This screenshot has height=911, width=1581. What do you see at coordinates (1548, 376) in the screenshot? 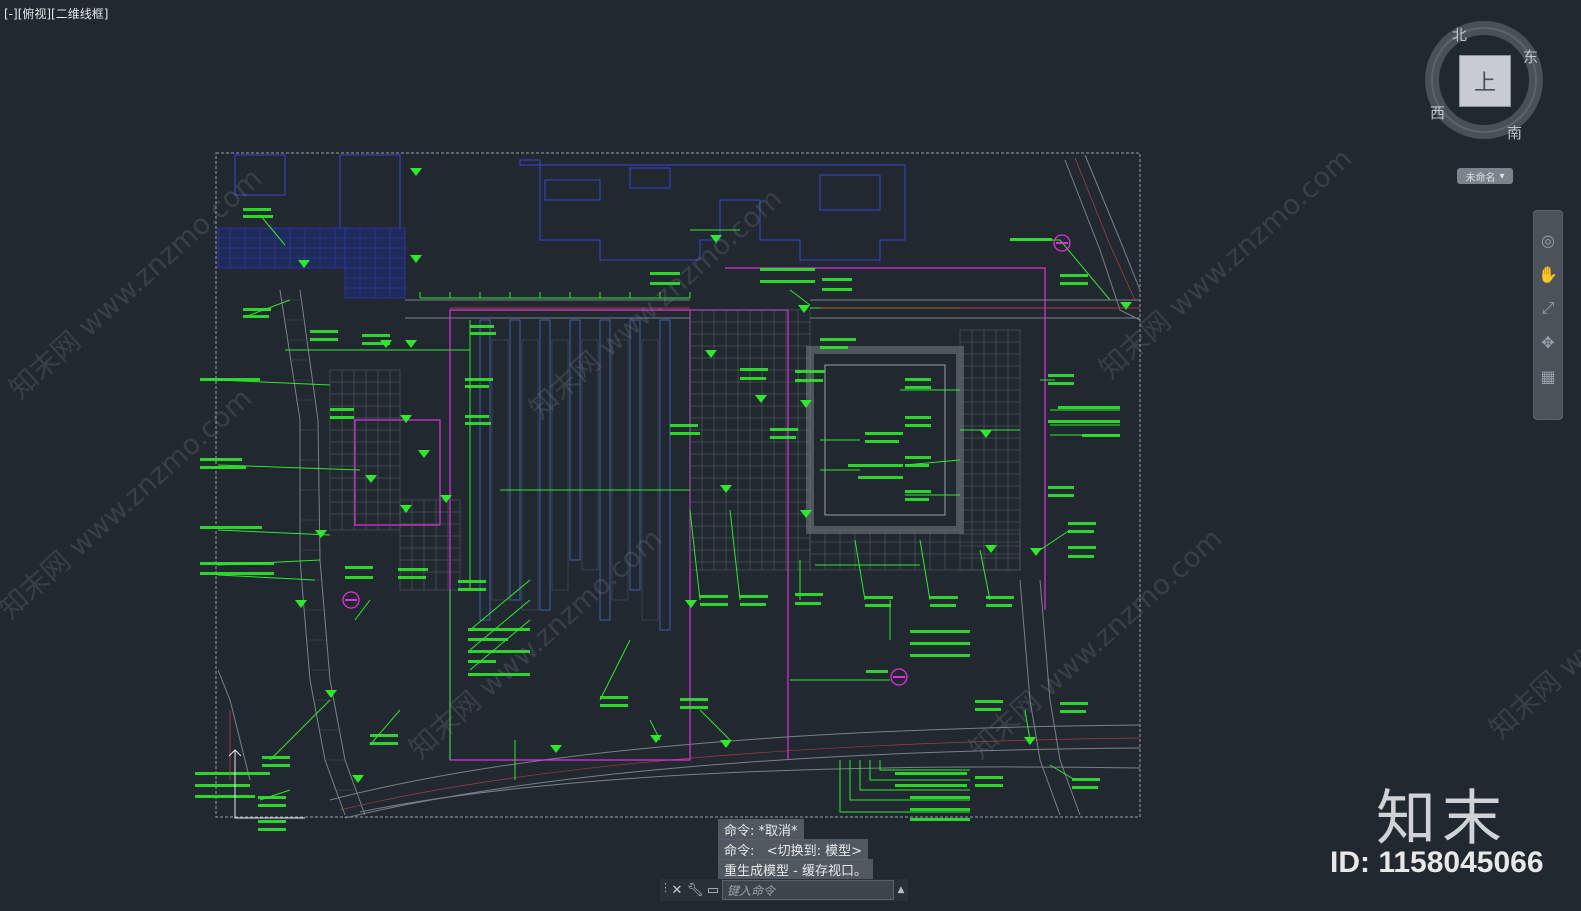
I see `showmotion-icon: ▦` at bounding box center [1548, 376].